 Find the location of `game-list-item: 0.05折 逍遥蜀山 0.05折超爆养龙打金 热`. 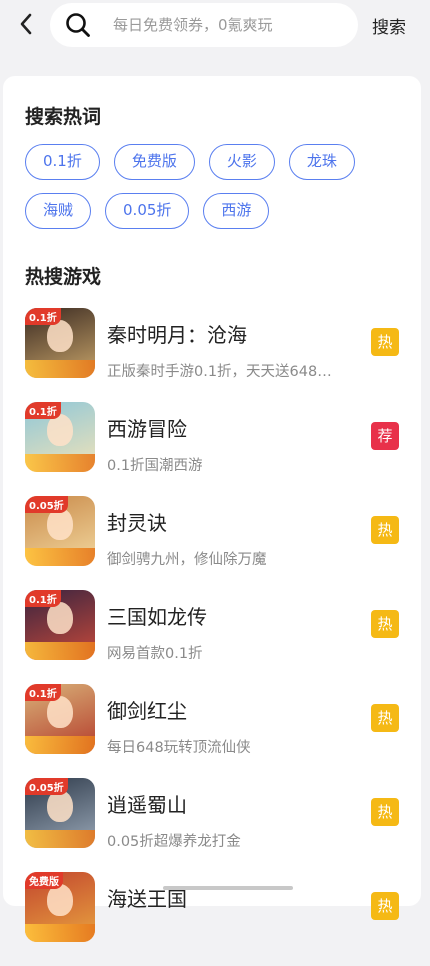

game-list-item: 0.05折 逍遥蜀山 0.05折超爆养龙打金 热 is located at coordinates (213, 825).